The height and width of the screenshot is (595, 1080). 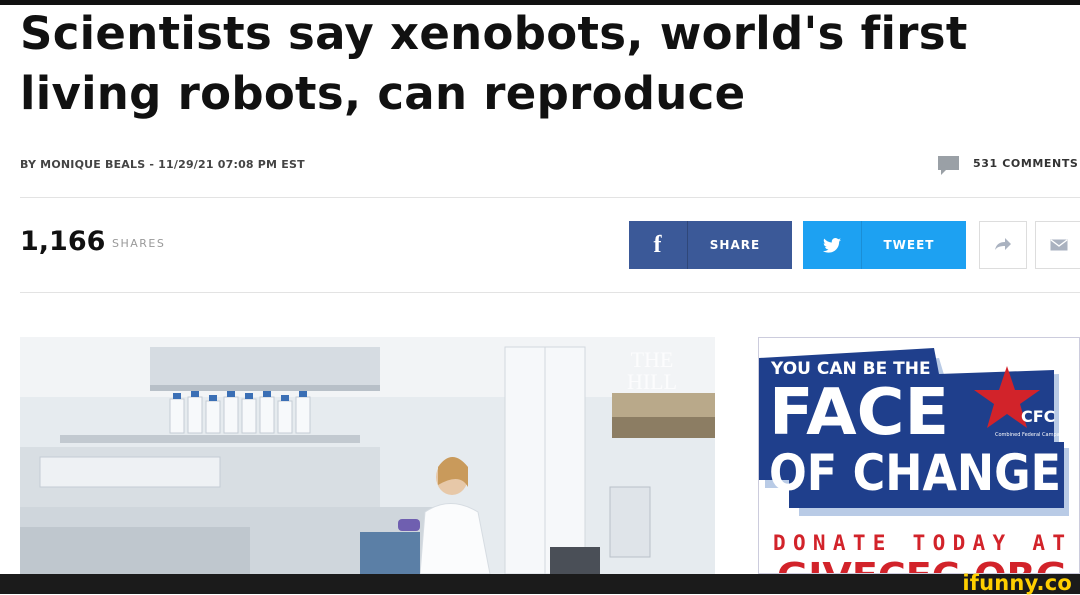 What do you see at coordinates (909, 245) in the screenshot?
I see `twitter-tweet-label: TWEET` at bounding box center [909, 245].